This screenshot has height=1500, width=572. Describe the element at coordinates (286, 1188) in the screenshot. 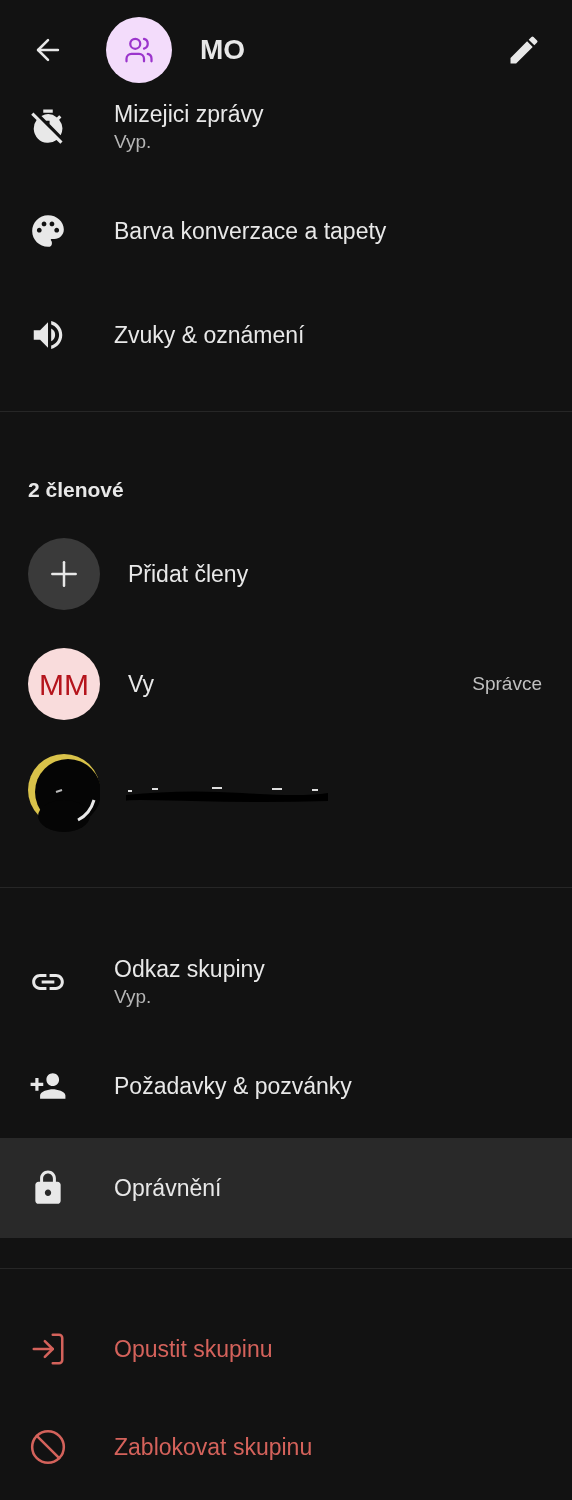

I see `settings-row: Oprávnění` at that location.